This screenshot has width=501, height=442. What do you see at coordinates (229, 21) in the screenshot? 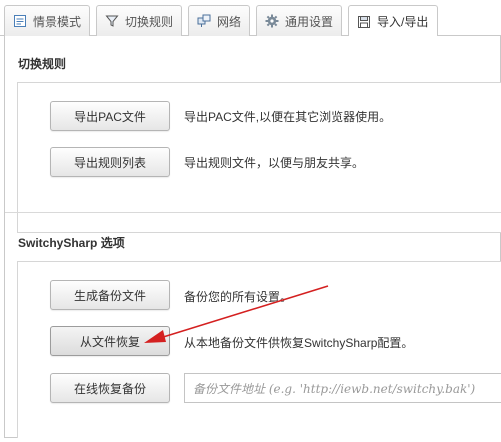
I see `tab-label: 网络` at bounding box center [229, 21].